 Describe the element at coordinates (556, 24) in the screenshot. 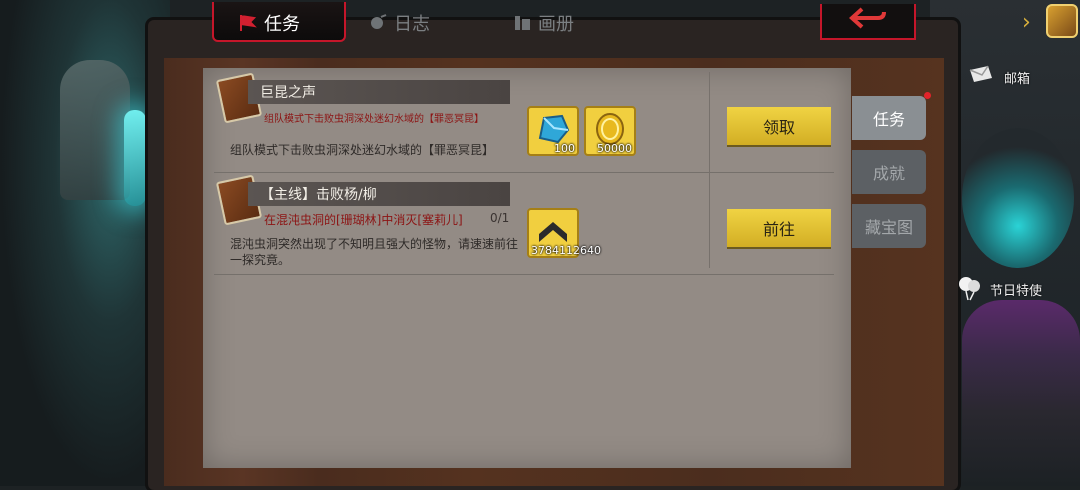

I see `tab-label: 画册` at that location.